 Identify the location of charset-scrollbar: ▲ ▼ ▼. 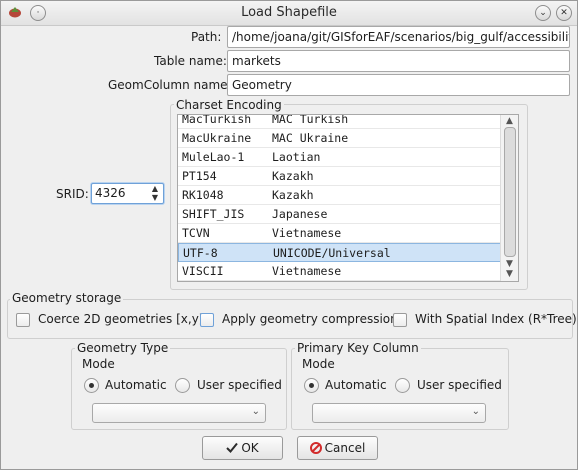
(509, 198).